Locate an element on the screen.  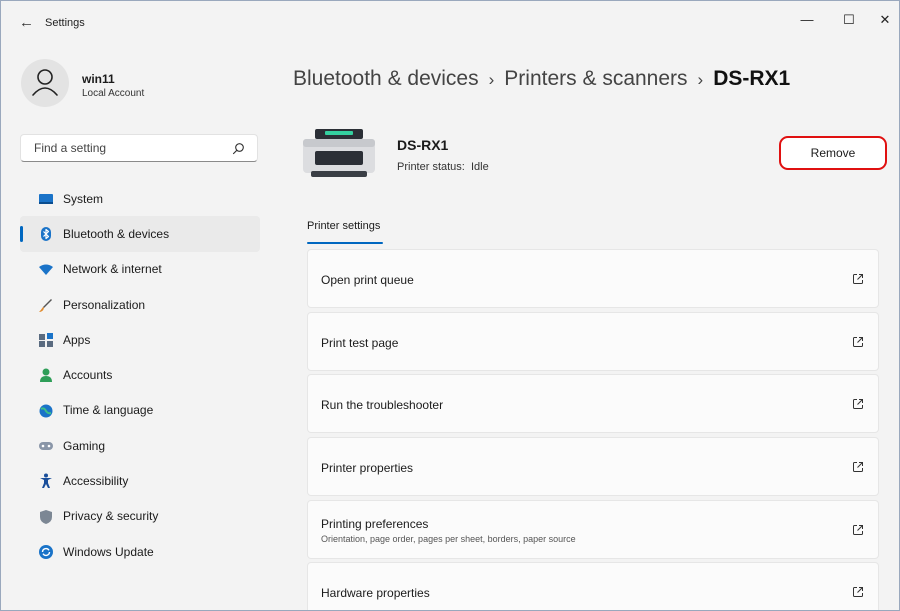
card-title: Run the troubleshooter is located at coordinates (382, 405).